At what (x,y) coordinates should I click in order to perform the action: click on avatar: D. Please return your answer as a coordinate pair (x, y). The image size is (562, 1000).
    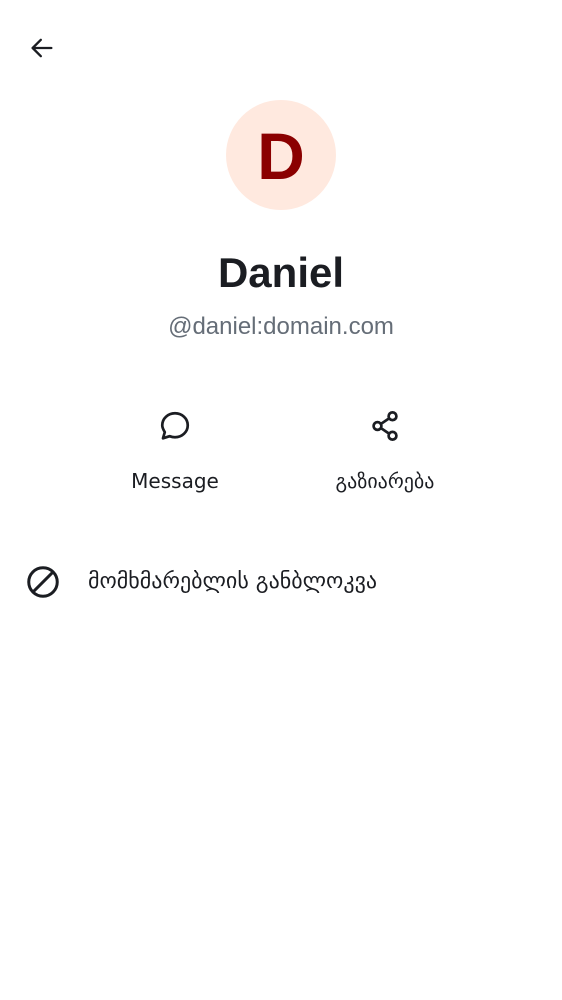
    Looking at the image, I should click on (281, 155).